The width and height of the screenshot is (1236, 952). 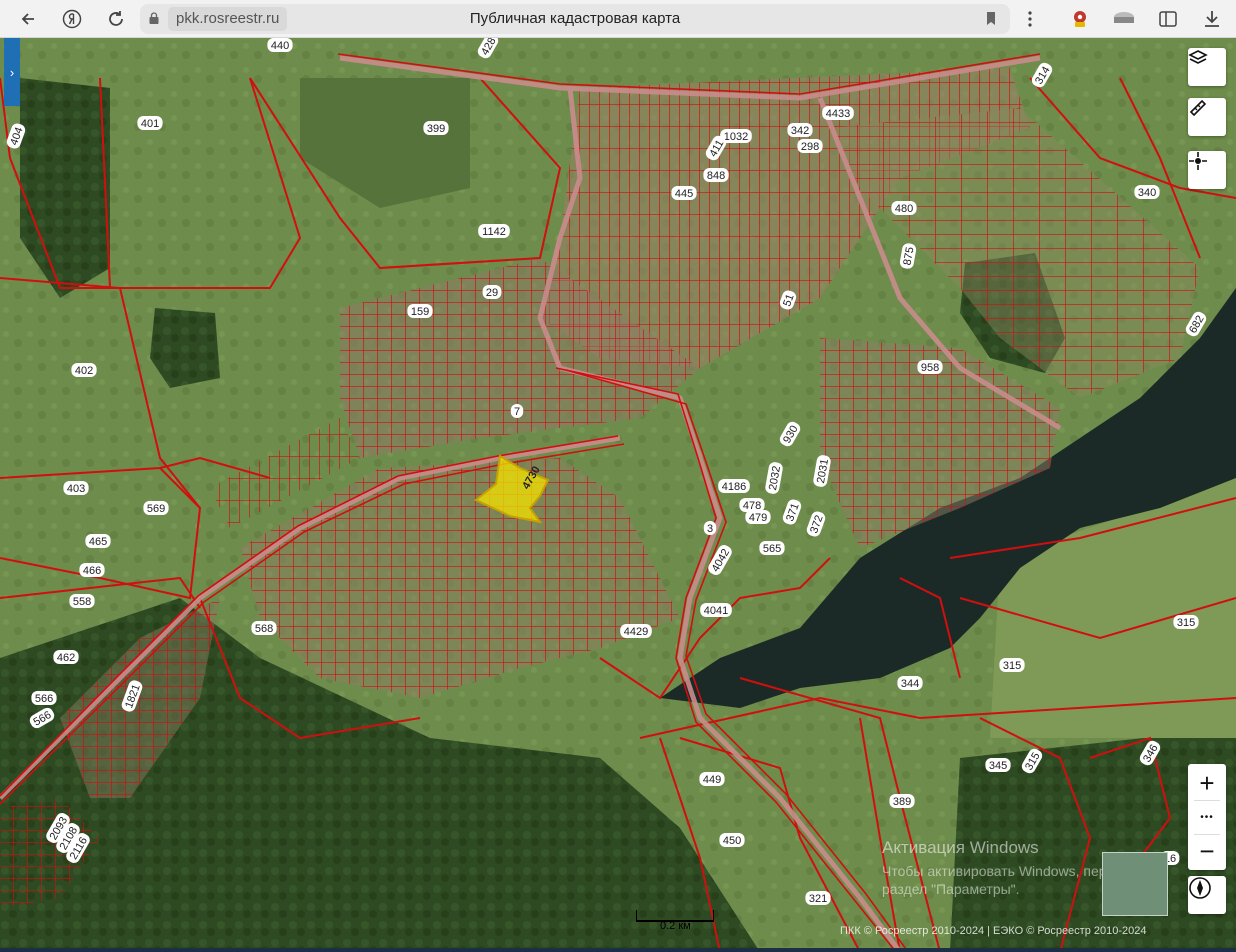 I want to click on parcel-label: 568, so click(x=264, y=628).